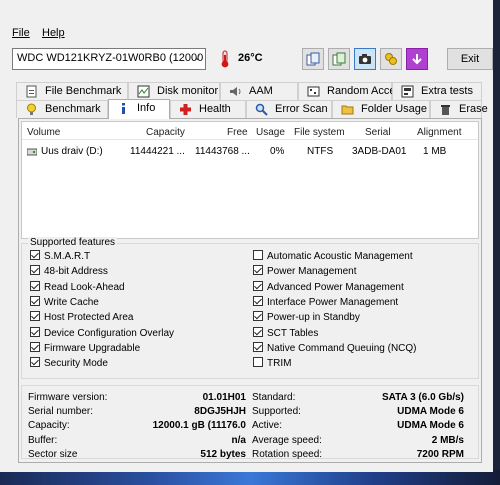 The height and width of the screenshot is (485, 500). I want to click on random-access-icon, so click(313, 91).